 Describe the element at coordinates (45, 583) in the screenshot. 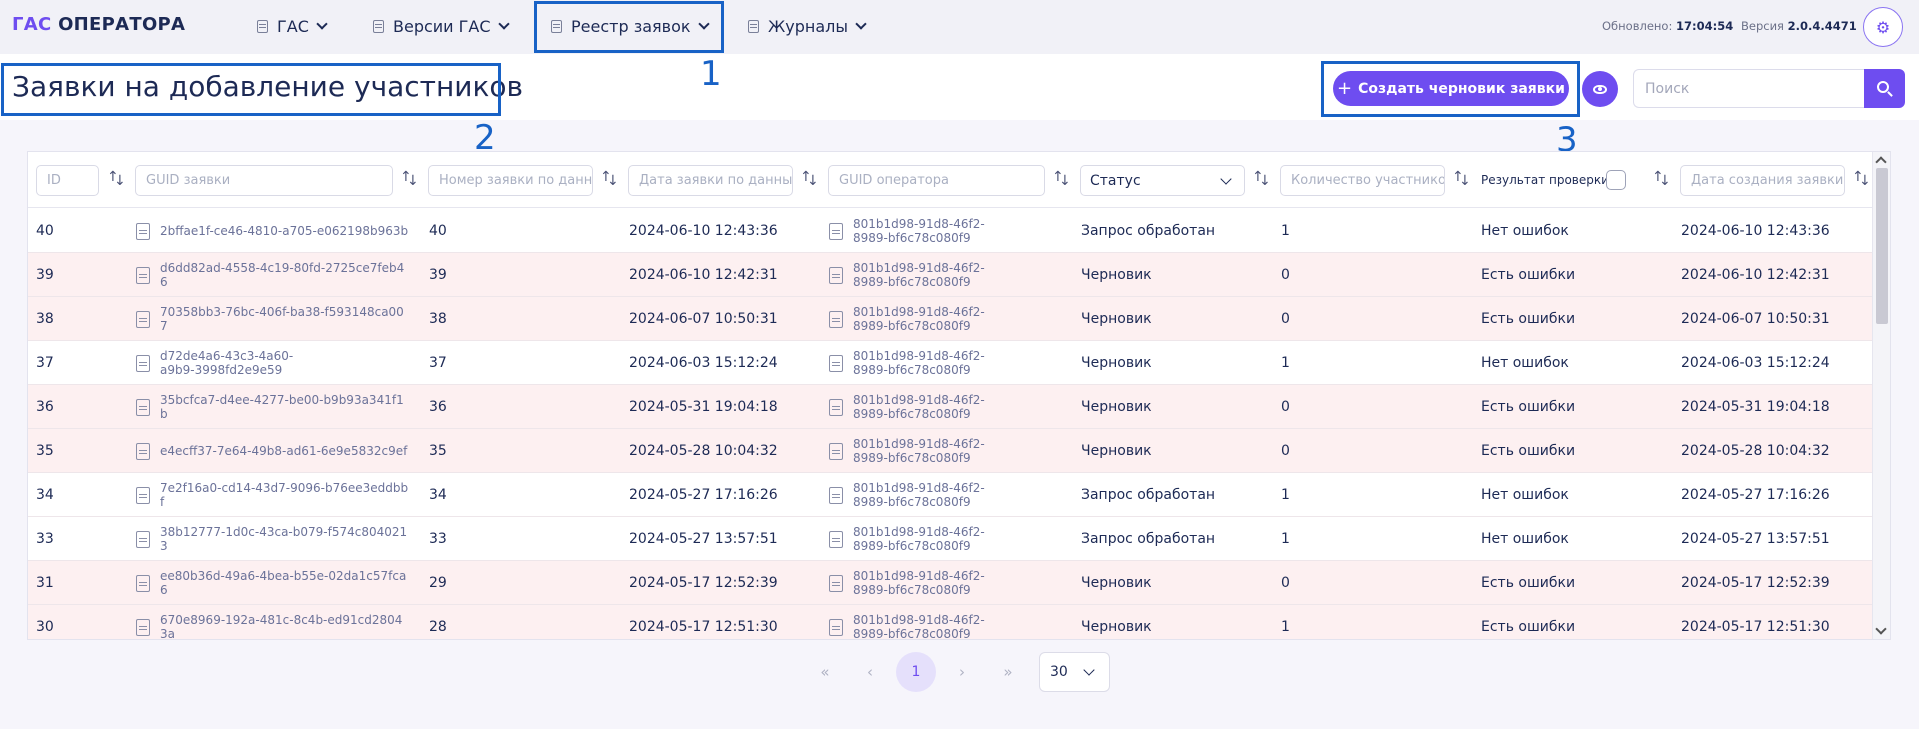

I see `cell-id: 31` at that location.